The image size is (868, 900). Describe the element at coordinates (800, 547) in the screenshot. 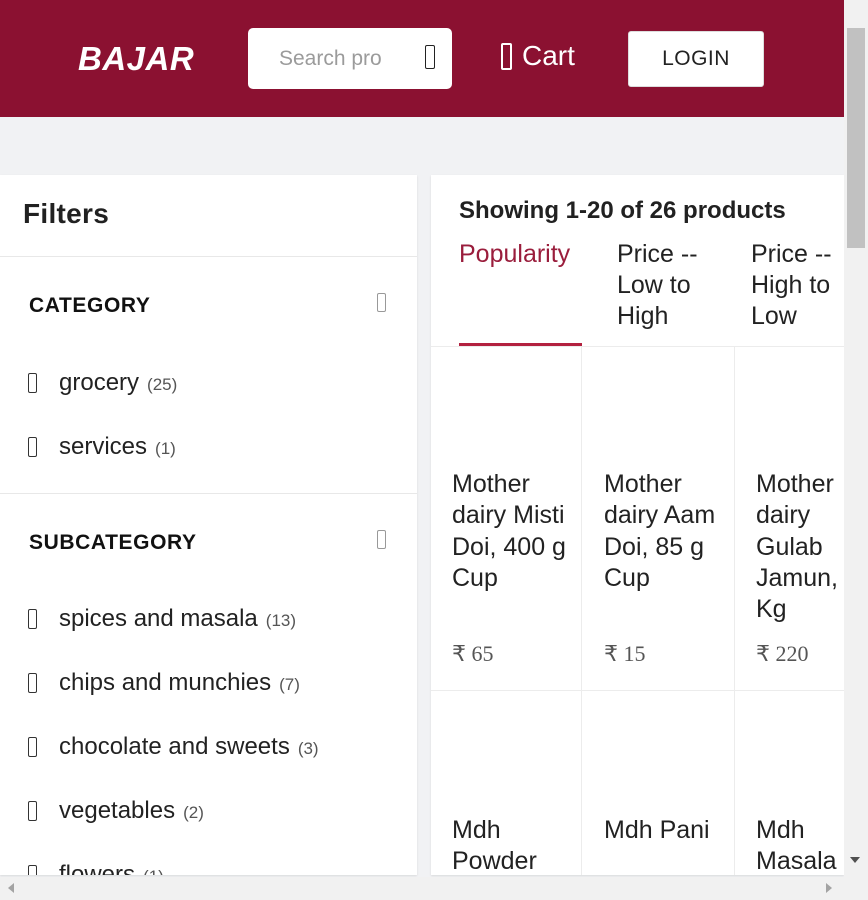

I see `product-card-name: Mother dairy Gulab Jamun, 1 Kg` at that location.